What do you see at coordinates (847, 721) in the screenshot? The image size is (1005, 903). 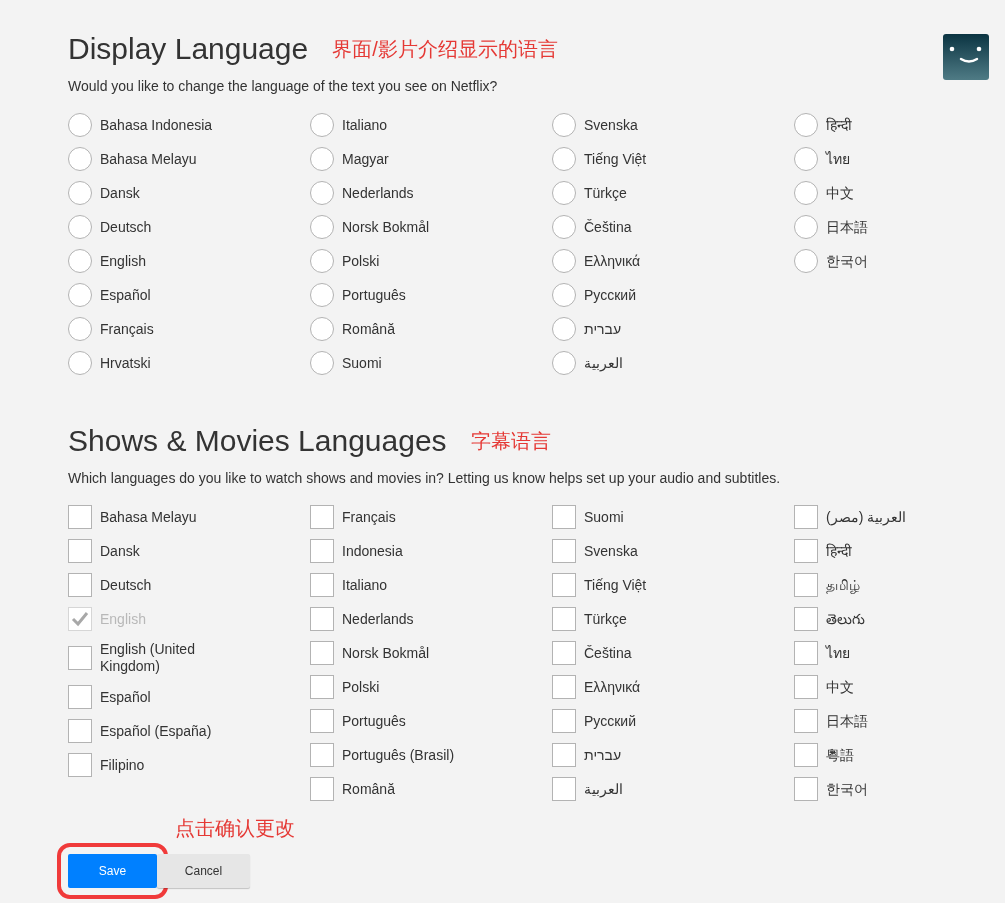 I see `language-label: 日本語` at bounding box center [847, 721].